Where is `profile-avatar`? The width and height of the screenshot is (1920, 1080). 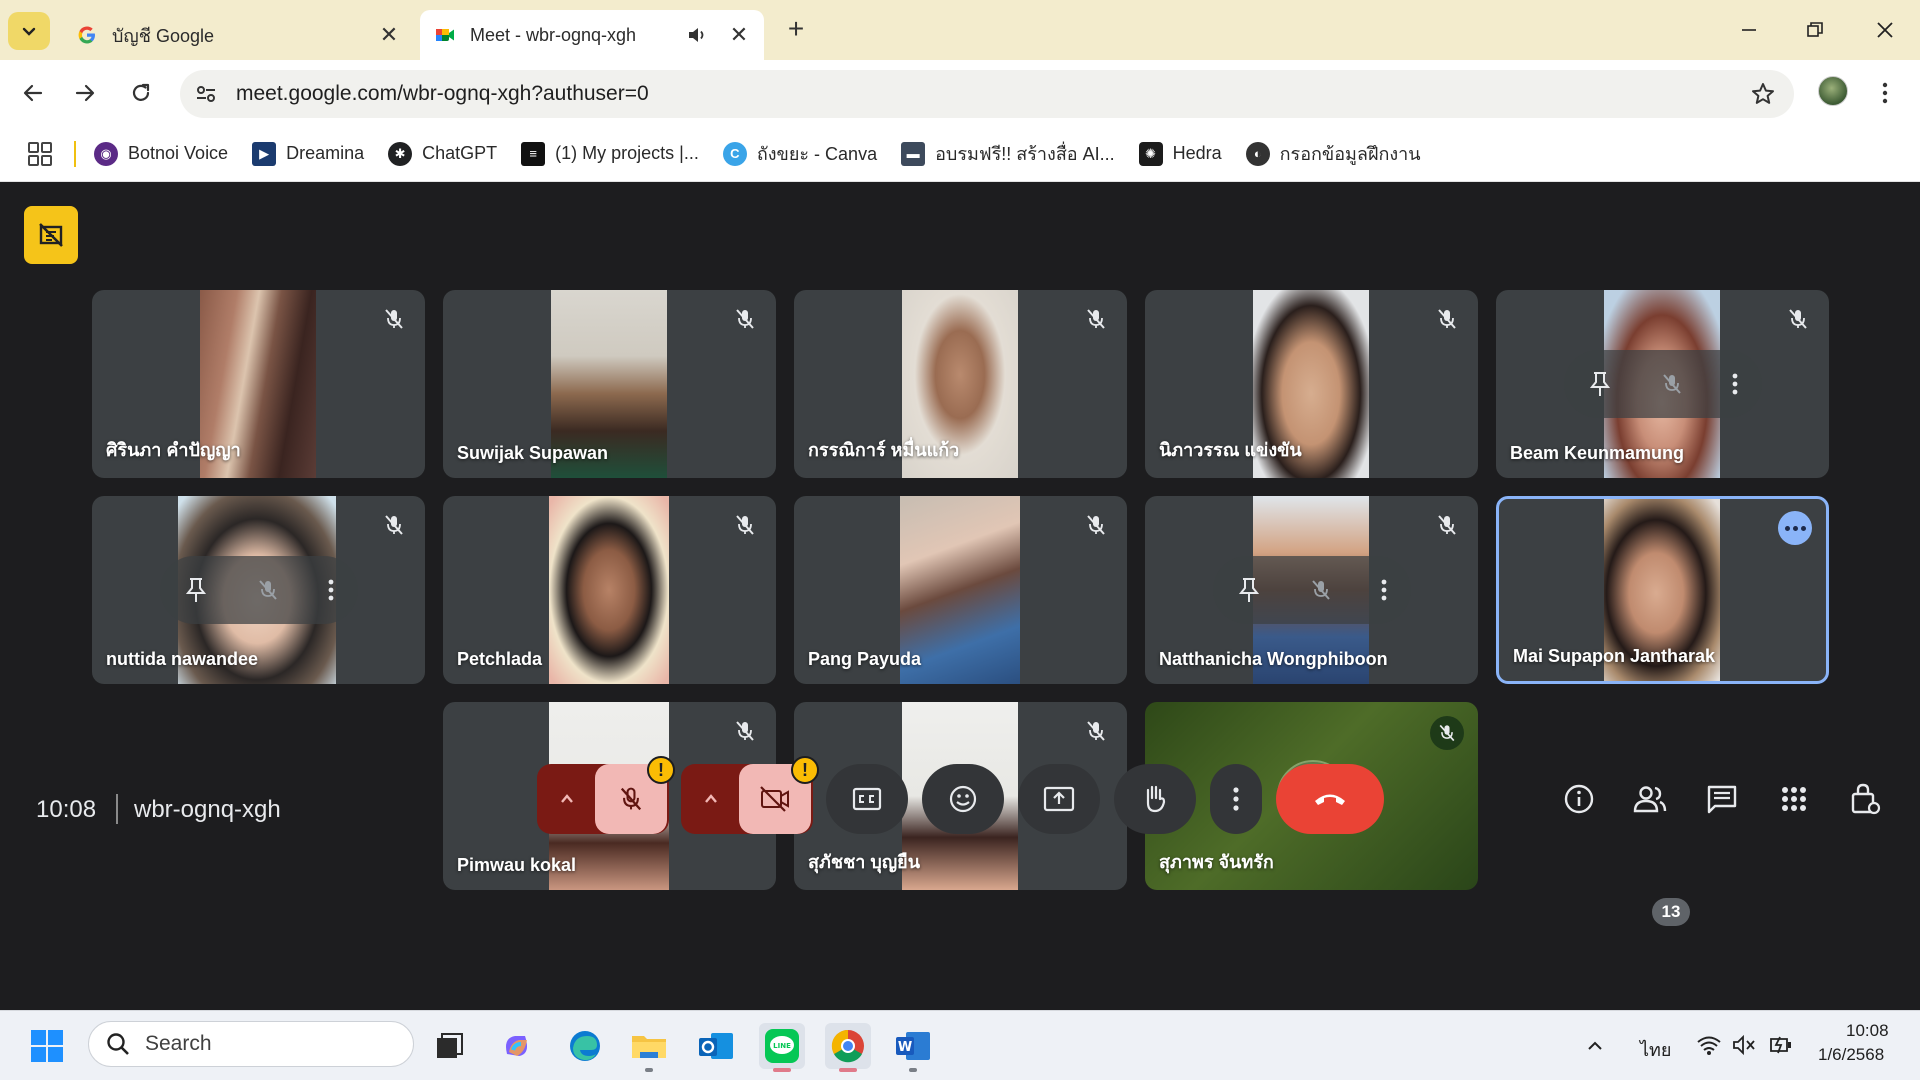
profile-avatar is located at coordinates (1833, 91).